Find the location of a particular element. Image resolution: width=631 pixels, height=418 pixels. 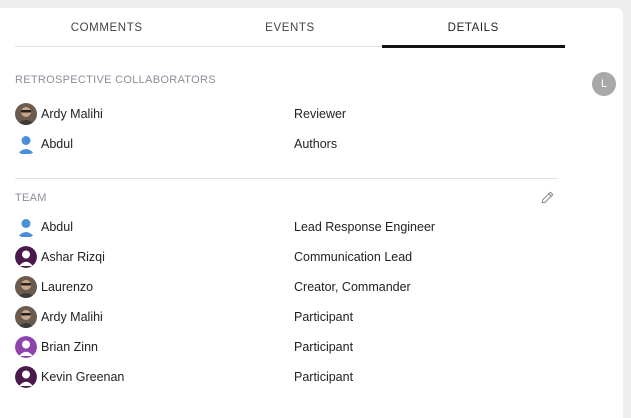

member-role: Reviewer is located at coordinates (320, 114).